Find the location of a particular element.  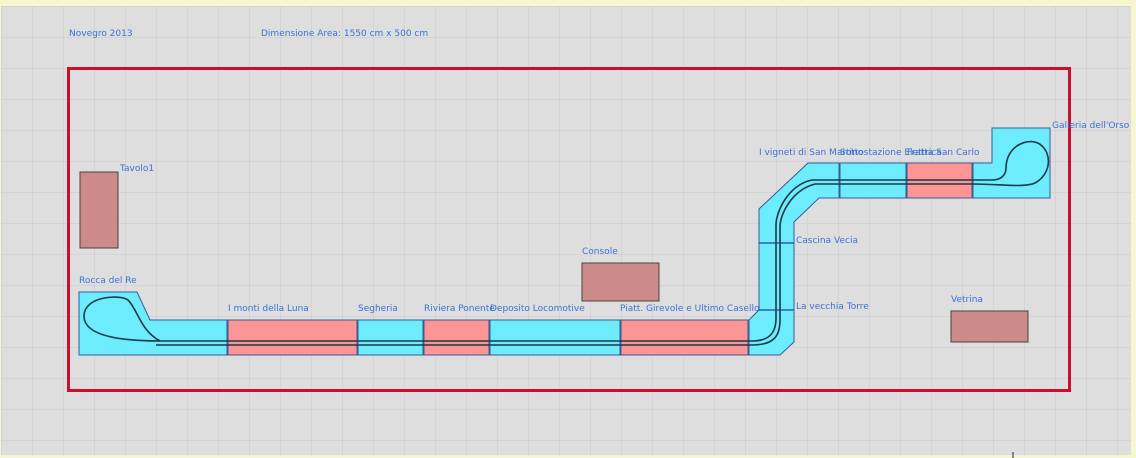

module-piatt-girevole-label: Piatt. Girevole e Ultimo Casello is located at coordinates (690, 309).